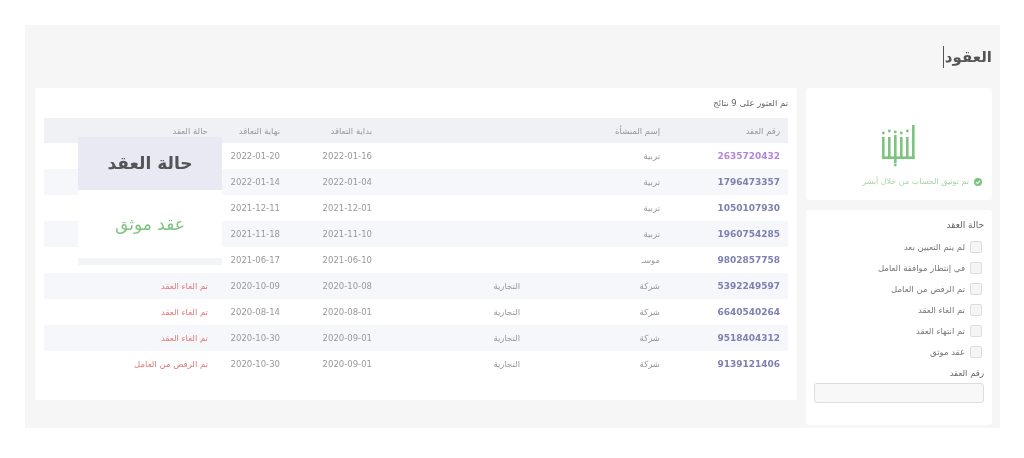 The width and height of the screenshot is (1024, 458). Describe the element at coordinates (255, 286) in the screenshot. I see `date-cell: 2020-10-09` at that location.